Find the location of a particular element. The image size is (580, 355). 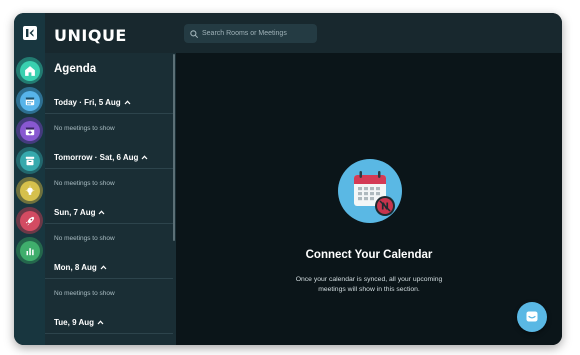

search-input: Search Rooms or Meetings is located at coordinates (250, 33).